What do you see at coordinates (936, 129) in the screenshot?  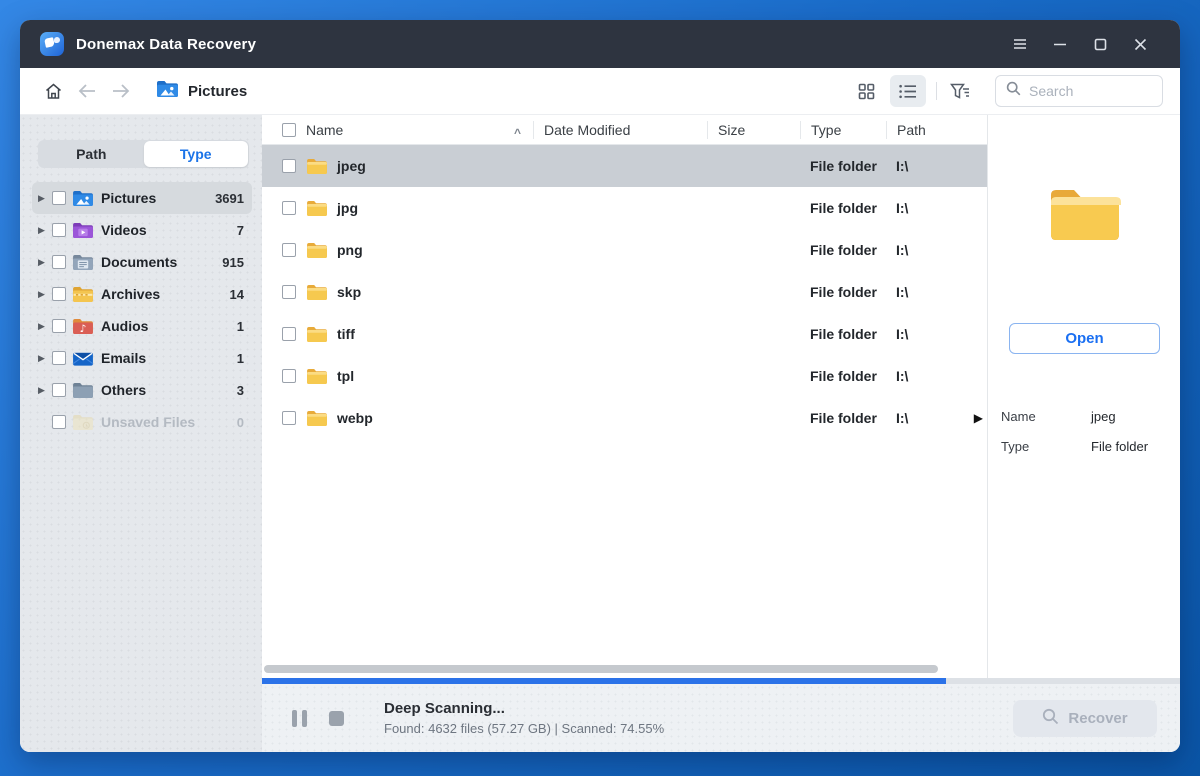 I see `column-path: Path` at bounding box center [936, 129].